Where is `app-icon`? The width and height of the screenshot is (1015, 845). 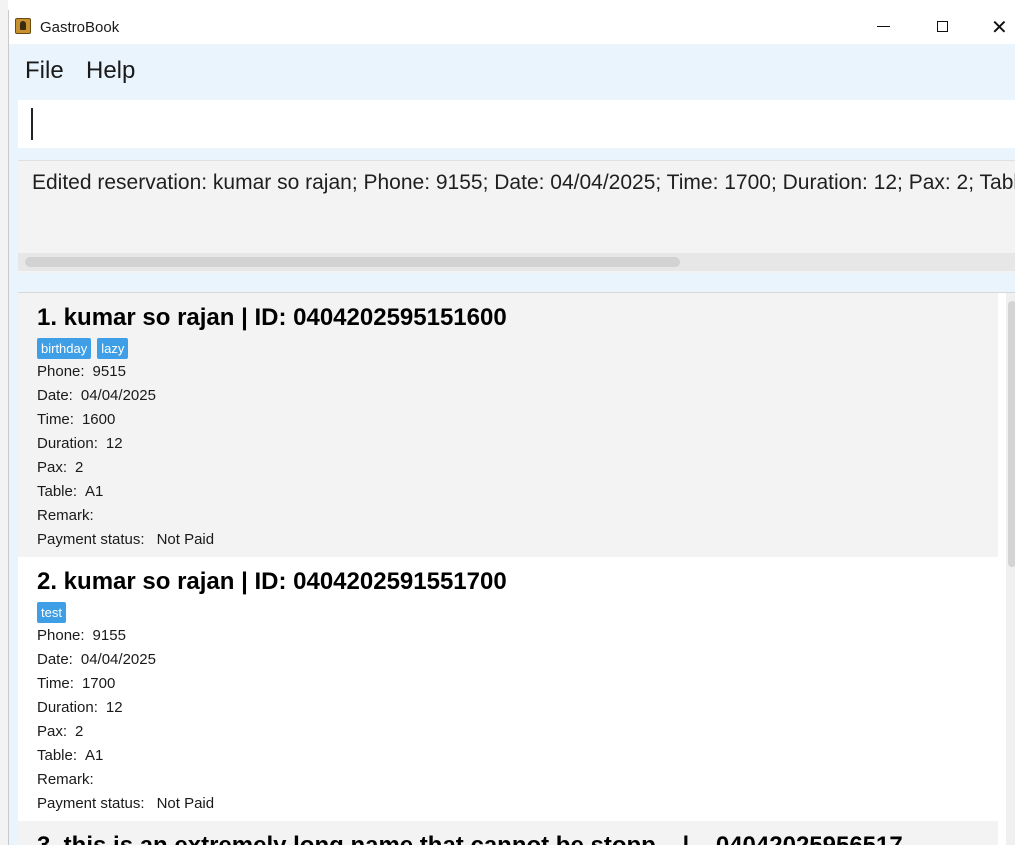 app-icon is located at coordinates (23, 26).